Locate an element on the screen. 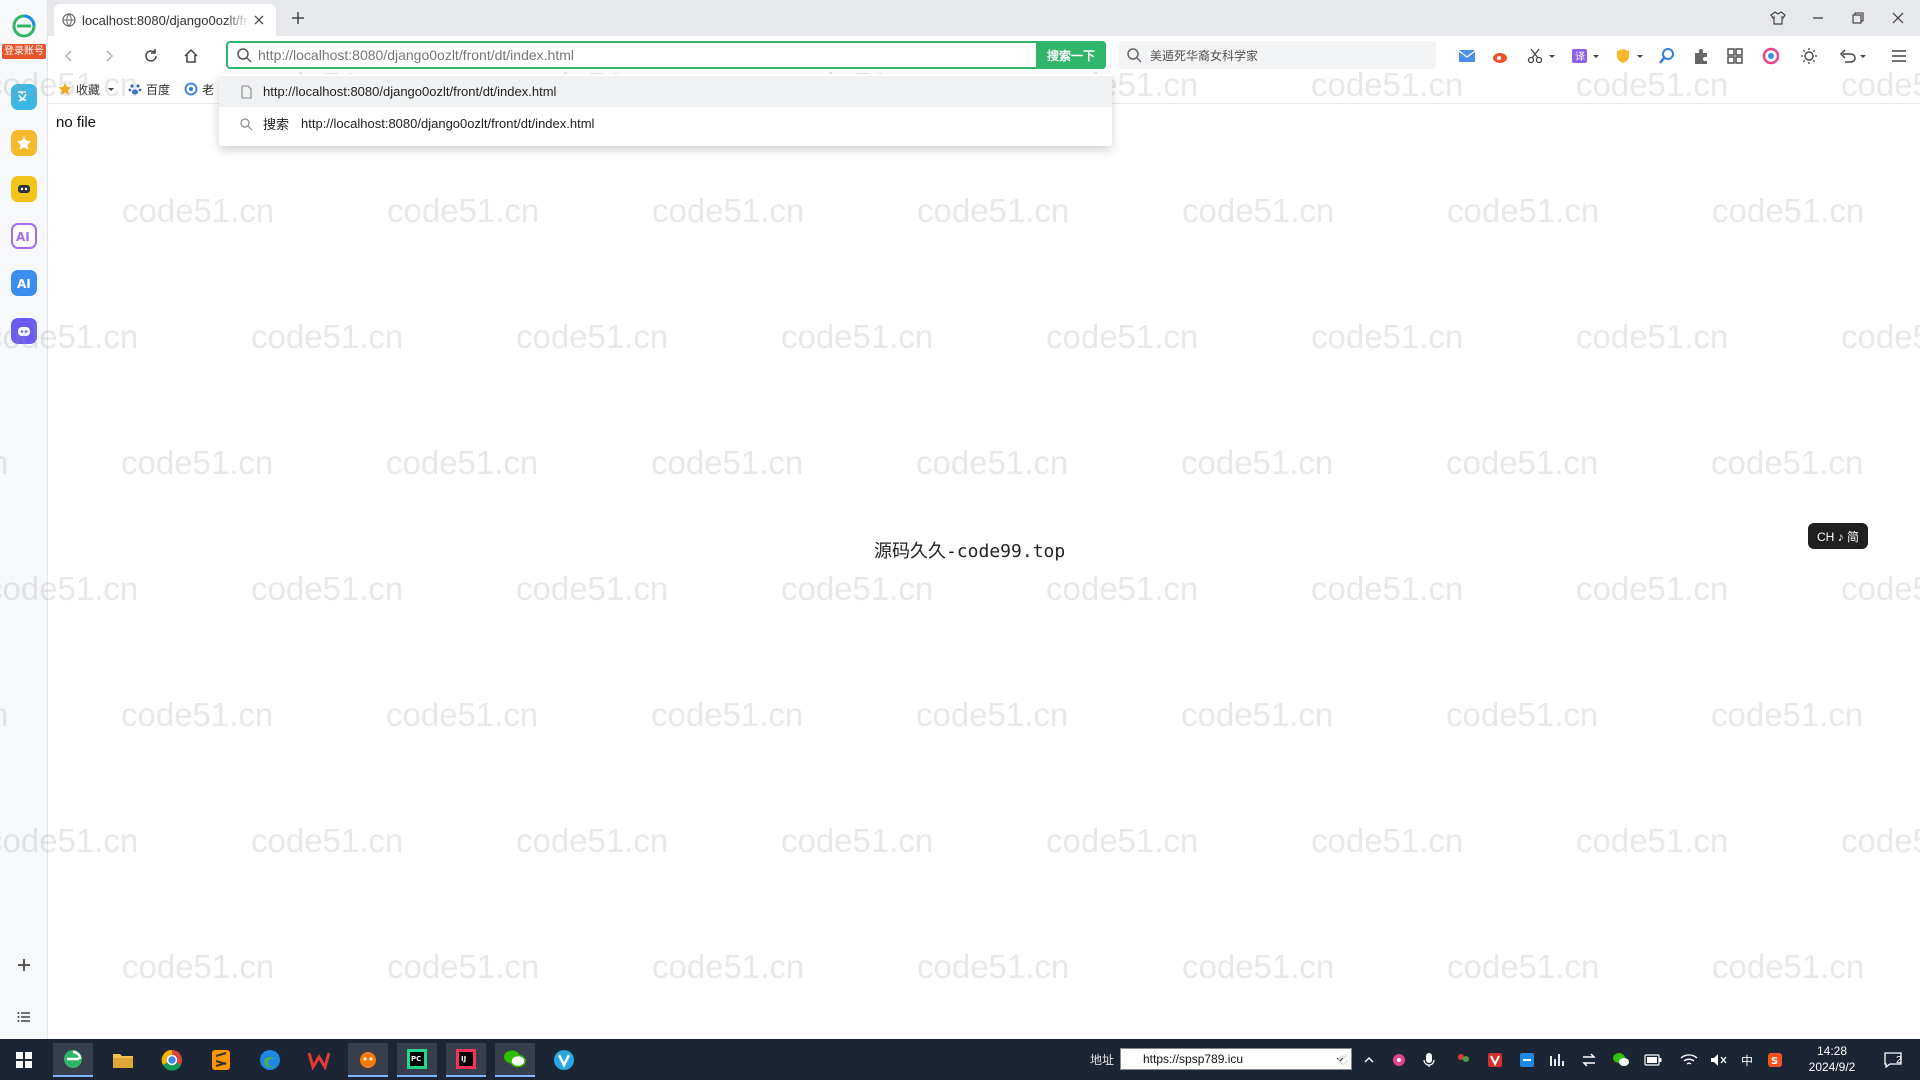  ai-assistant-button is located at coordinates (1771, 56).